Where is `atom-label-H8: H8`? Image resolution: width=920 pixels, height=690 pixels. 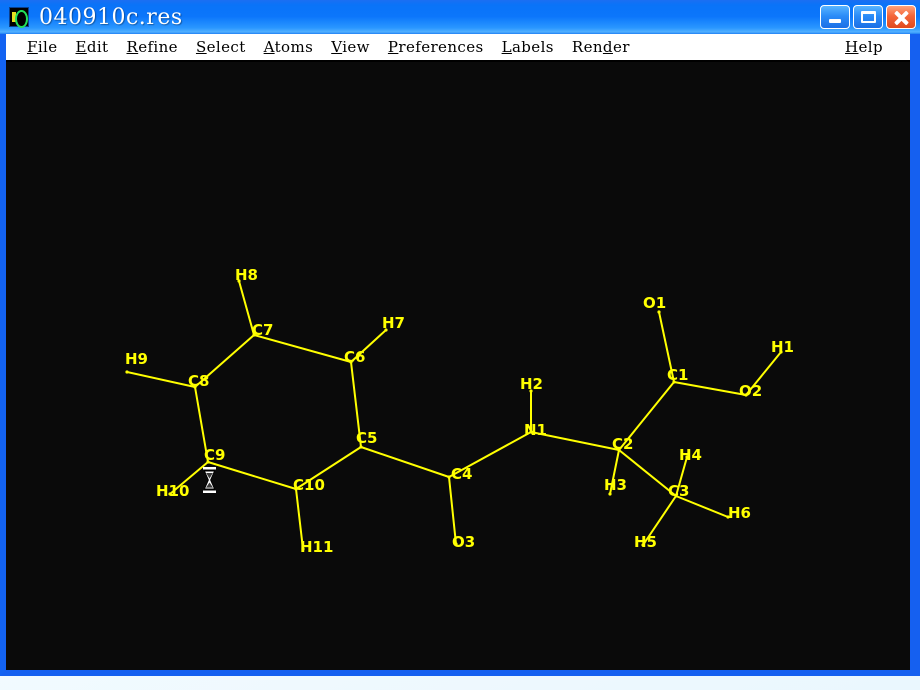
atom-label-H8: H8 is located at coordinates (246, 275).